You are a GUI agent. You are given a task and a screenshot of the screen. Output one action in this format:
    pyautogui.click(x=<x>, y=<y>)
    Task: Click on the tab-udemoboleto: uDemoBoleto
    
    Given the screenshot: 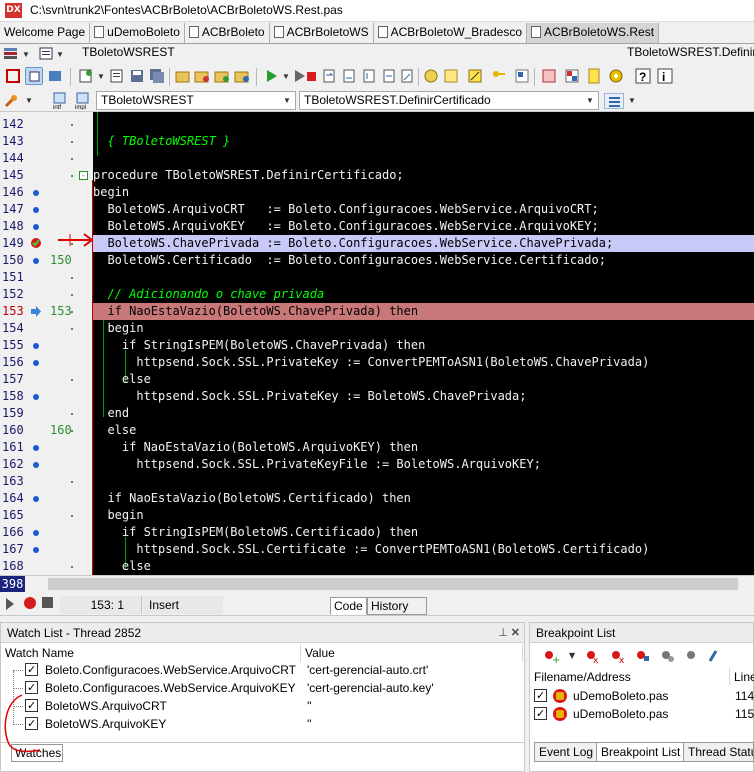 What is the action you would take?
    pyautogui.click(x=137, y=33)
    